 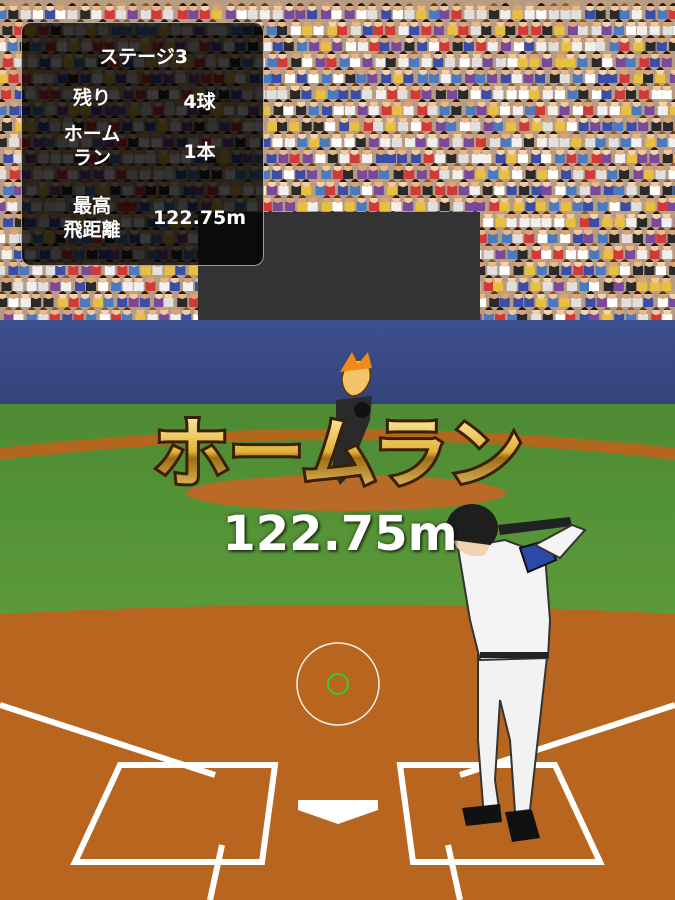 I want to click on best-distance-label-line2: 飛距離, so click(x=92, y=230).